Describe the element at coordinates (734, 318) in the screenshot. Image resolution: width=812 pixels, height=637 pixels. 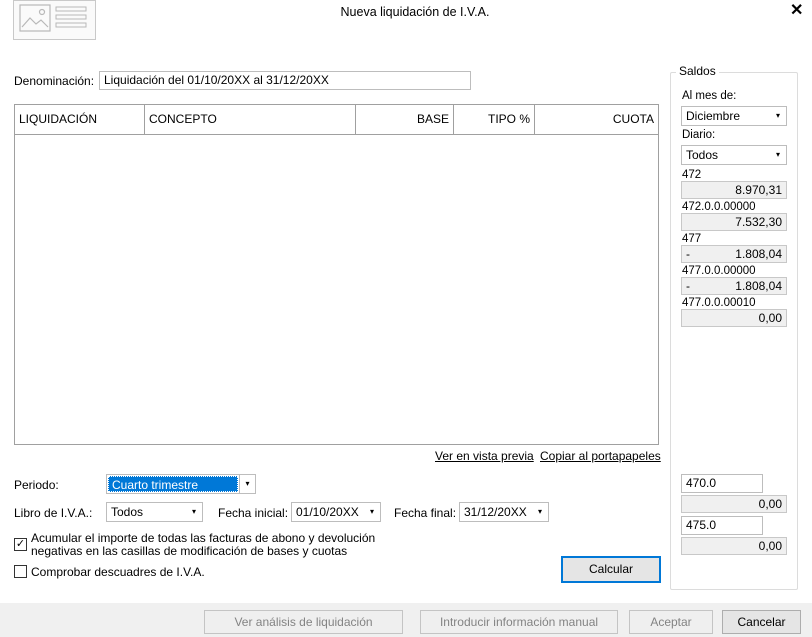
I see `account-balance: 0,00` at that location.